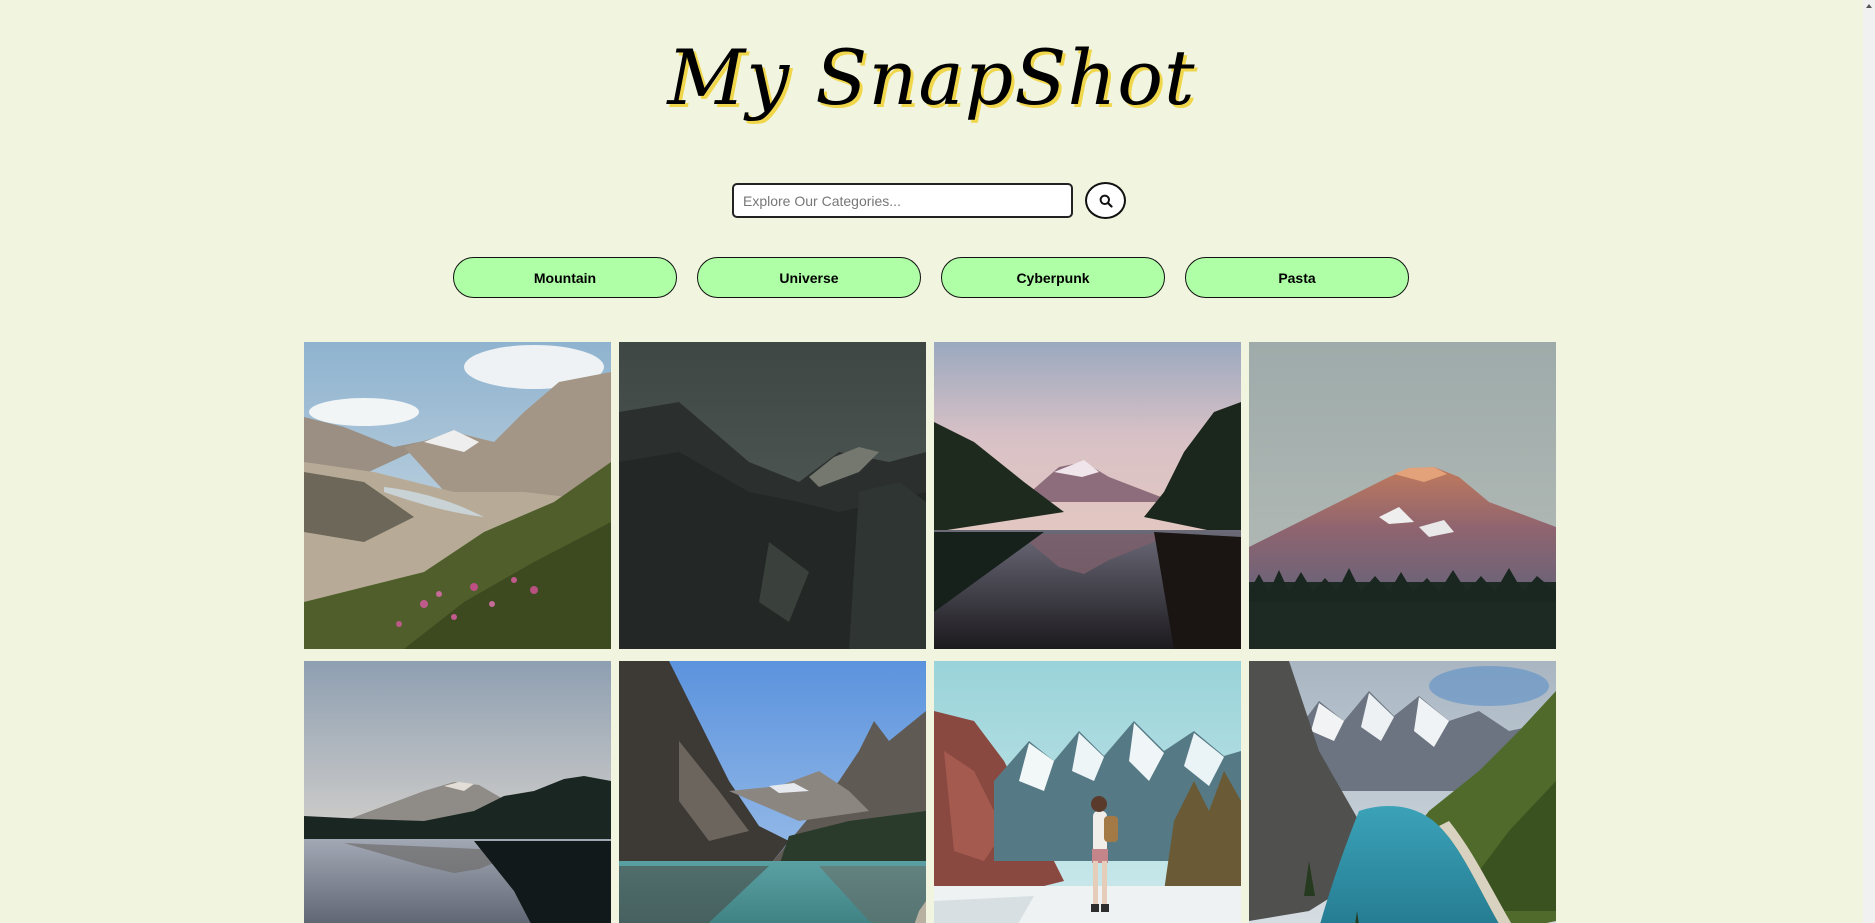  What do you see at coordinates (1869, 461) in the screenshot?
I see `vertical-scrollbar` at bounding box center [1869, 461].